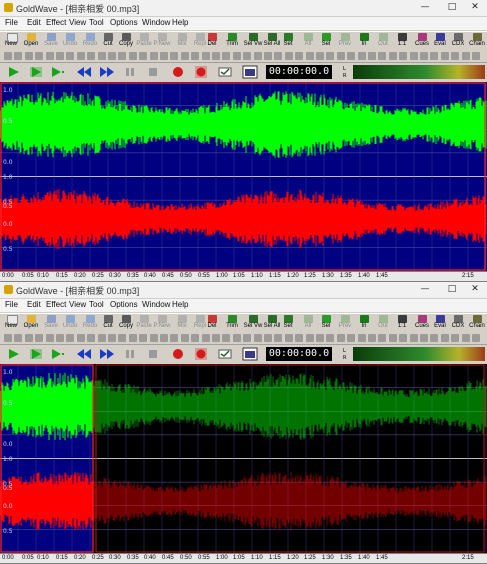 Image resolution: width=487 pixels, height=564 pixels. Describe the element at coordinates (11, 304) in the screenshot. I see `menu-item-file: File` at that location.